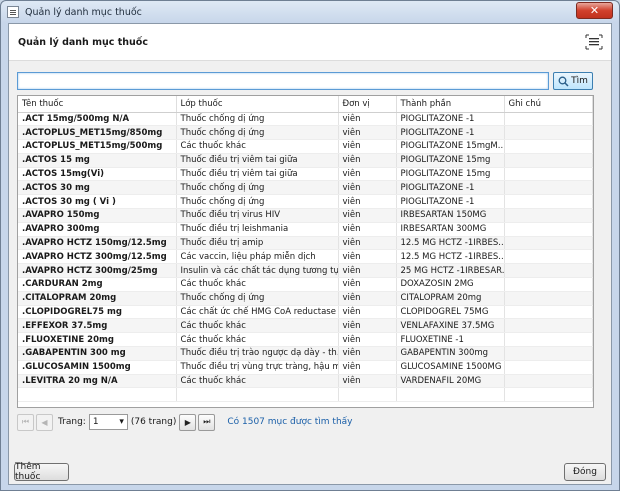 Image resolution: width=620 pixels, height=491 pixels. Describe the element at coordinates (310, 42) in the screenshot. I see `dialog-header: Quản lý danh mục thuốc` at that location.